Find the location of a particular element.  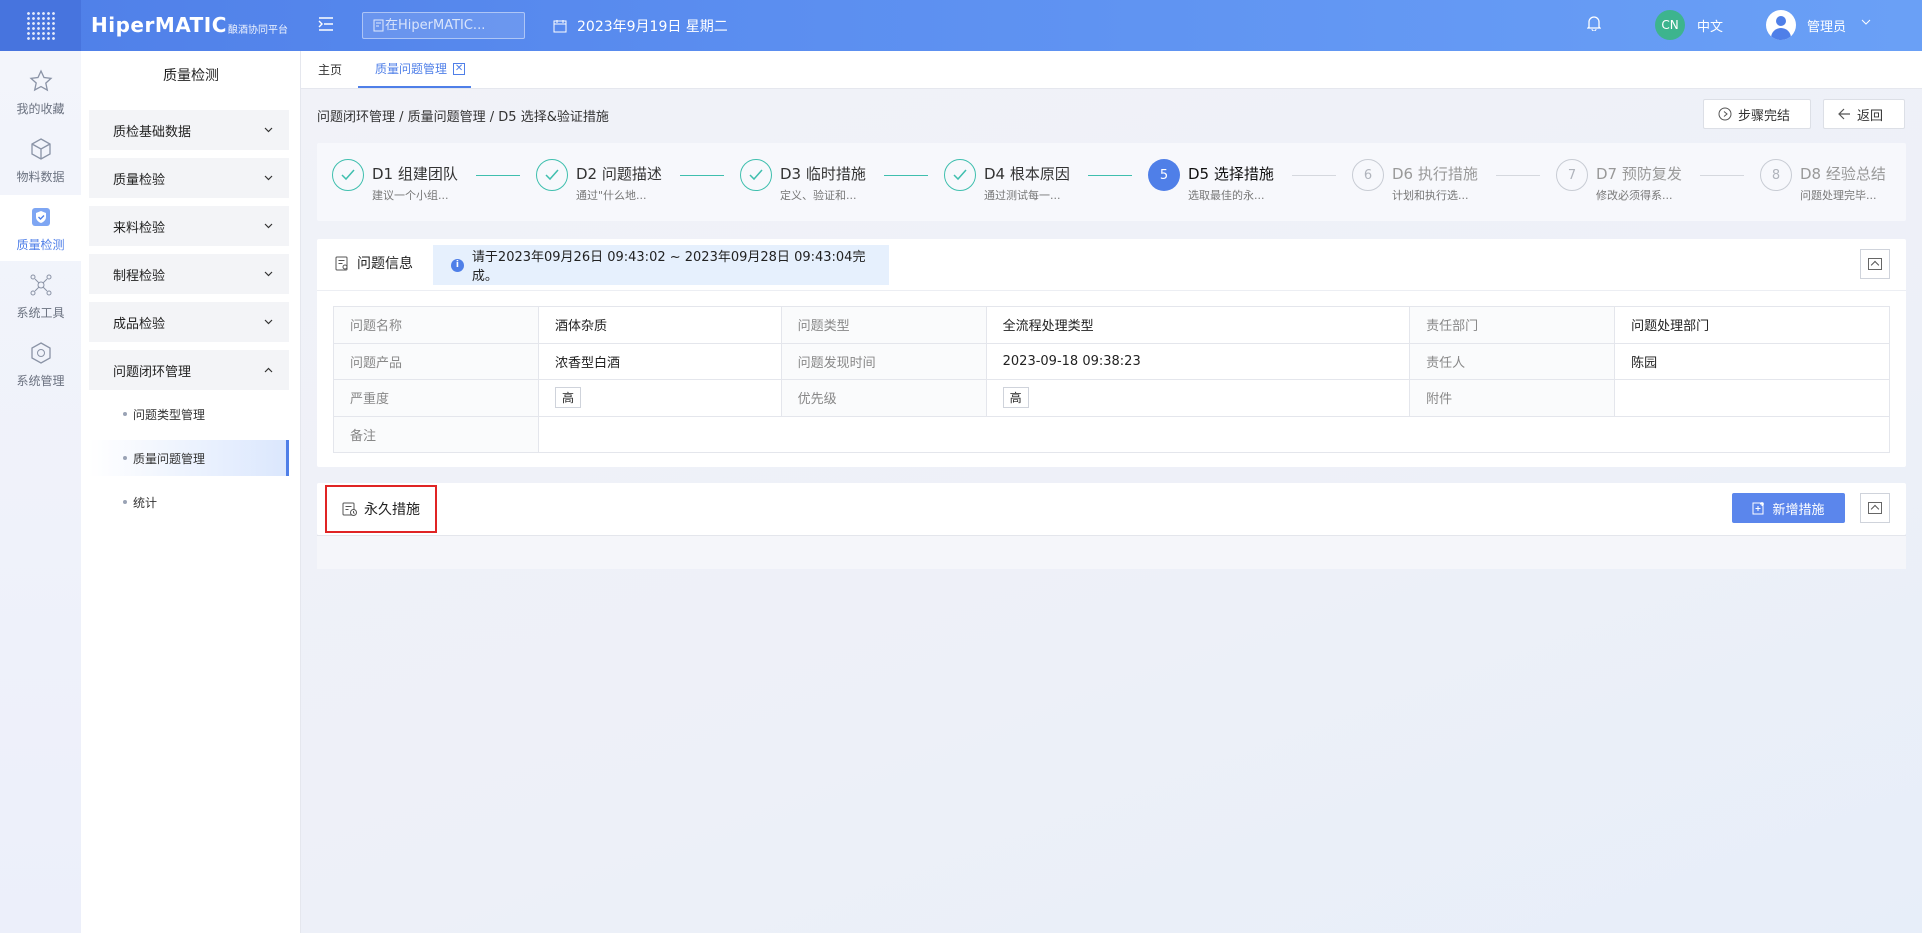

tab-quality-issues: 质量问题管理 ✕ is located at coordinates (415, 69).